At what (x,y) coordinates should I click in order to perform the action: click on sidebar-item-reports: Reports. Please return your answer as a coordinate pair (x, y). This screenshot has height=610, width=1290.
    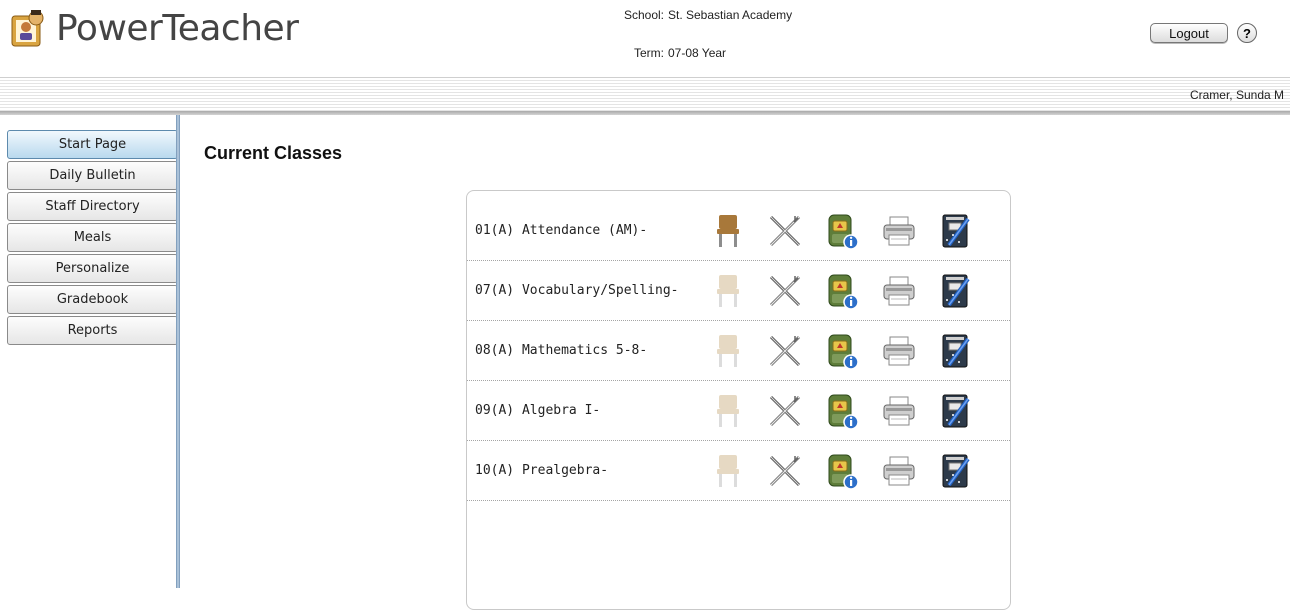
    Looking at the image, I should click on (92, 330).